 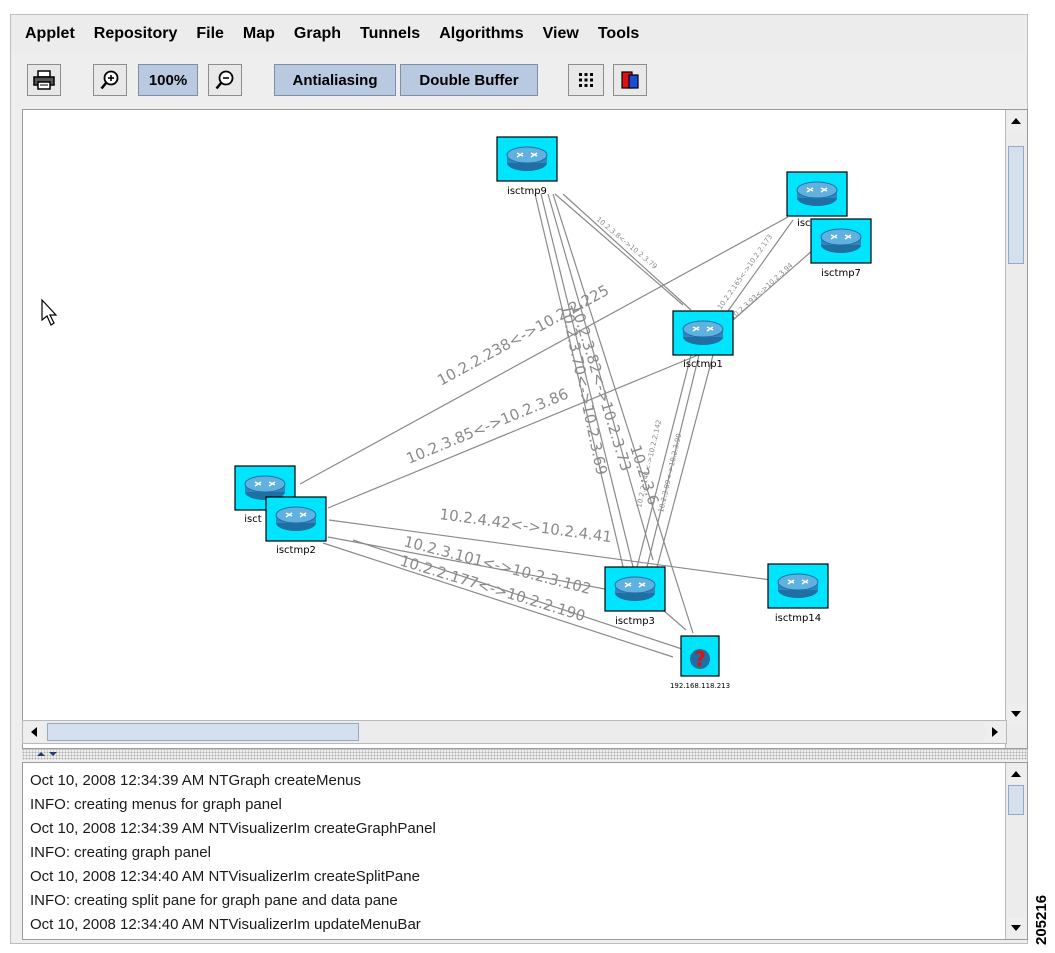 What do you see at coordinates (41, 754) in the screenshot?
I see `collapse-up-icon` at bounding box center [41, 754].